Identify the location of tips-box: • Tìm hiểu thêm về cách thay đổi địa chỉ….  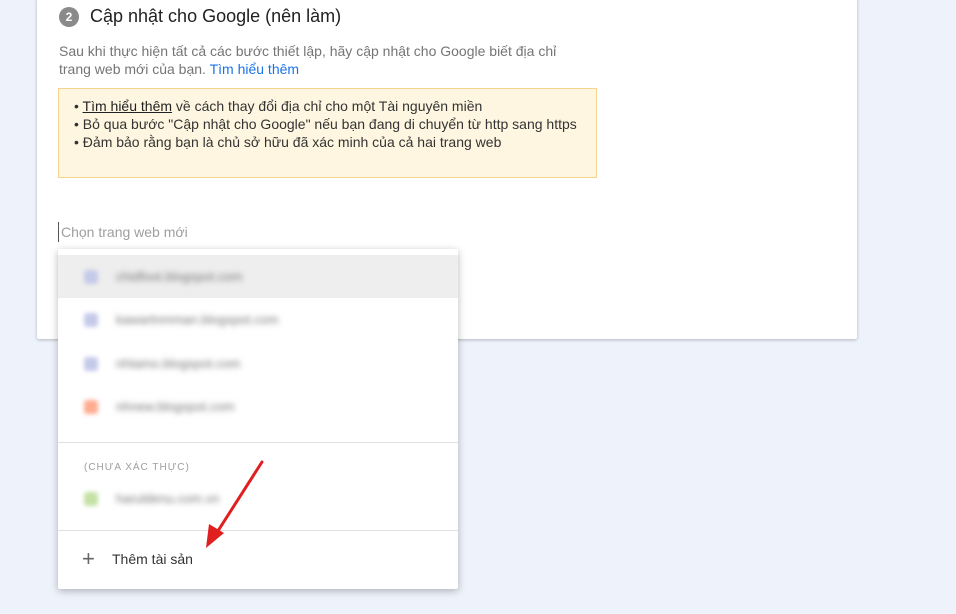
(327, 133).